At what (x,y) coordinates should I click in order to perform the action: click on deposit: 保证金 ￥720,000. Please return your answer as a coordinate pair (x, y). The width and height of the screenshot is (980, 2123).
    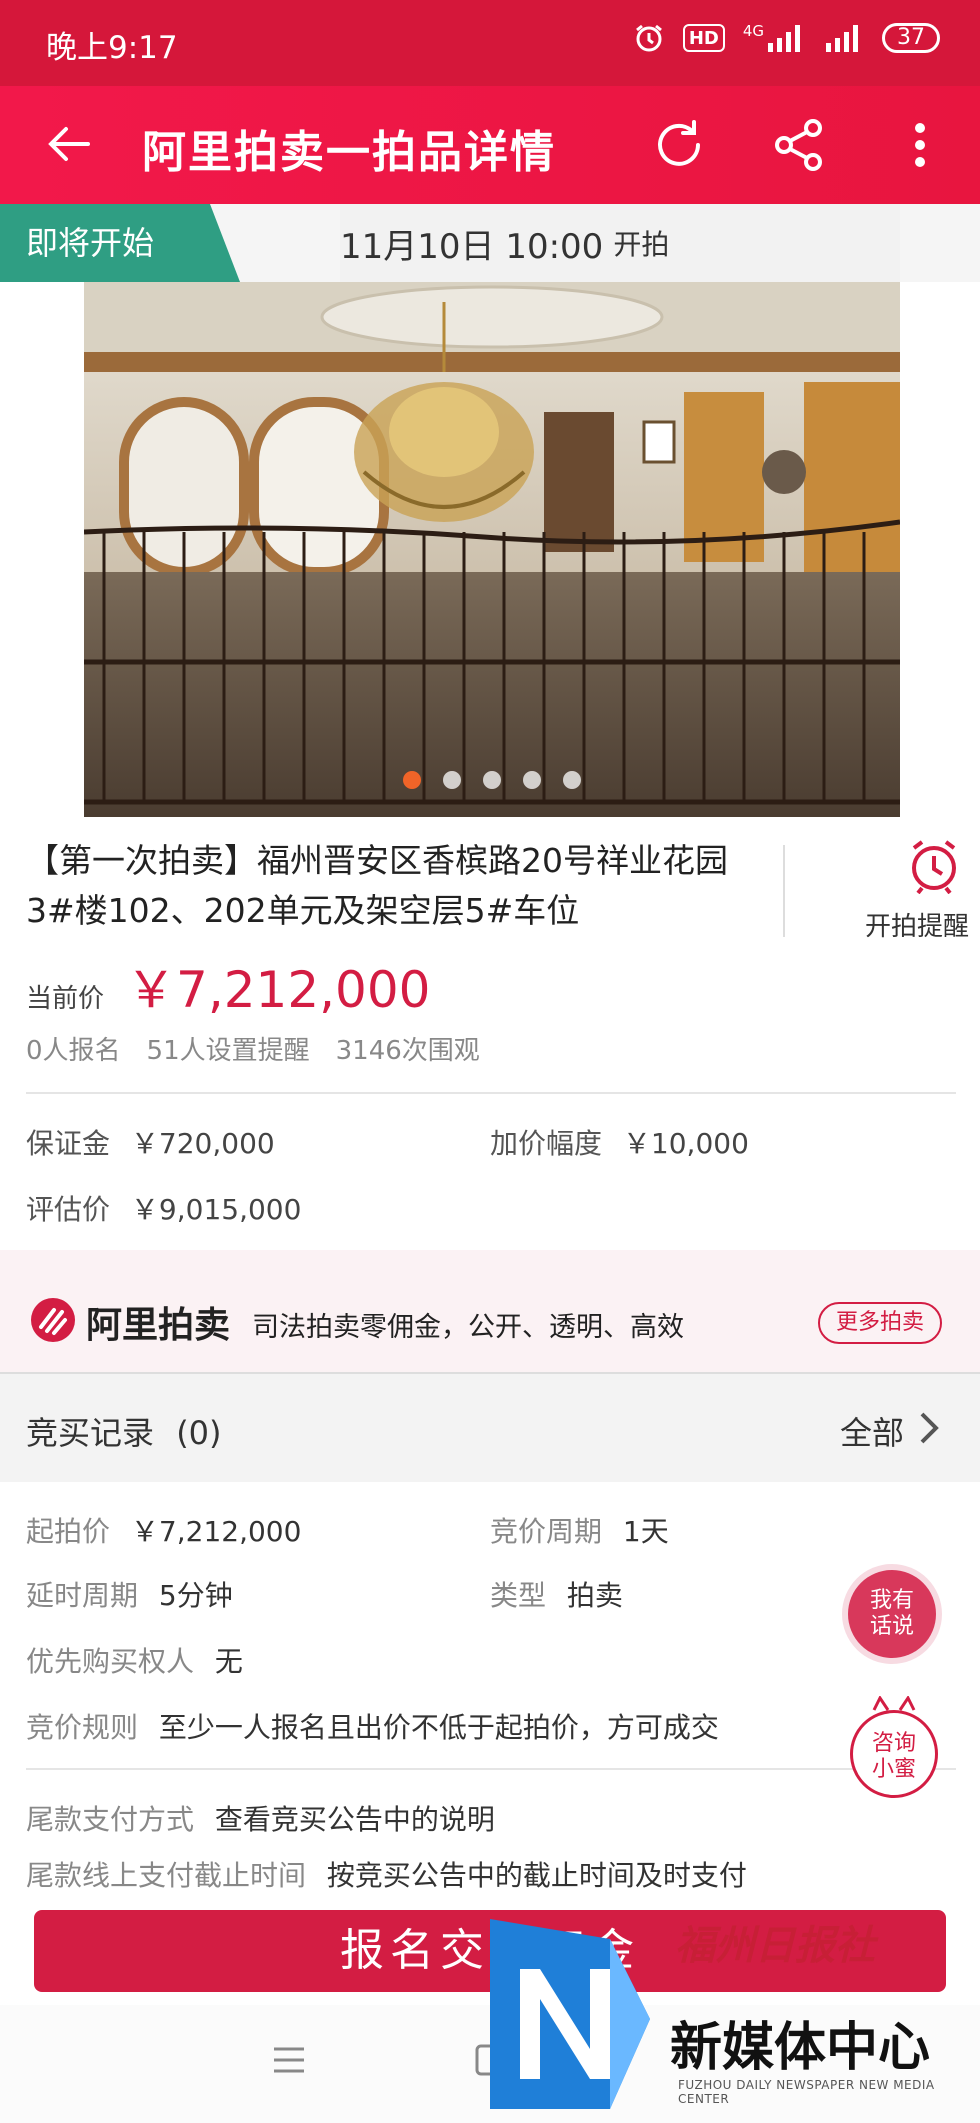
    Looking at the image, I should click on (150, 1142).